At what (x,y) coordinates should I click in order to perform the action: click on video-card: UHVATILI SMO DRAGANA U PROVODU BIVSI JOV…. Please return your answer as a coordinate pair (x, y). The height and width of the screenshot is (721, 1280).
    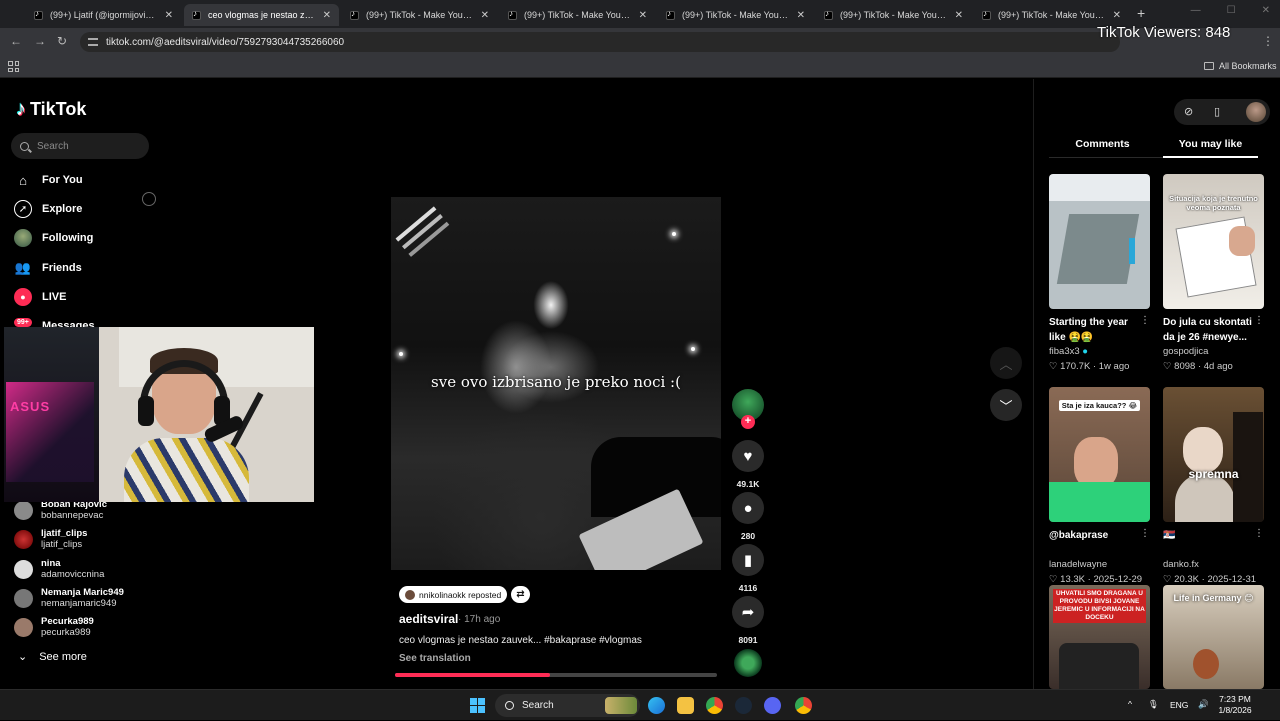
    Looking at the image, I should click on (1099, 637).